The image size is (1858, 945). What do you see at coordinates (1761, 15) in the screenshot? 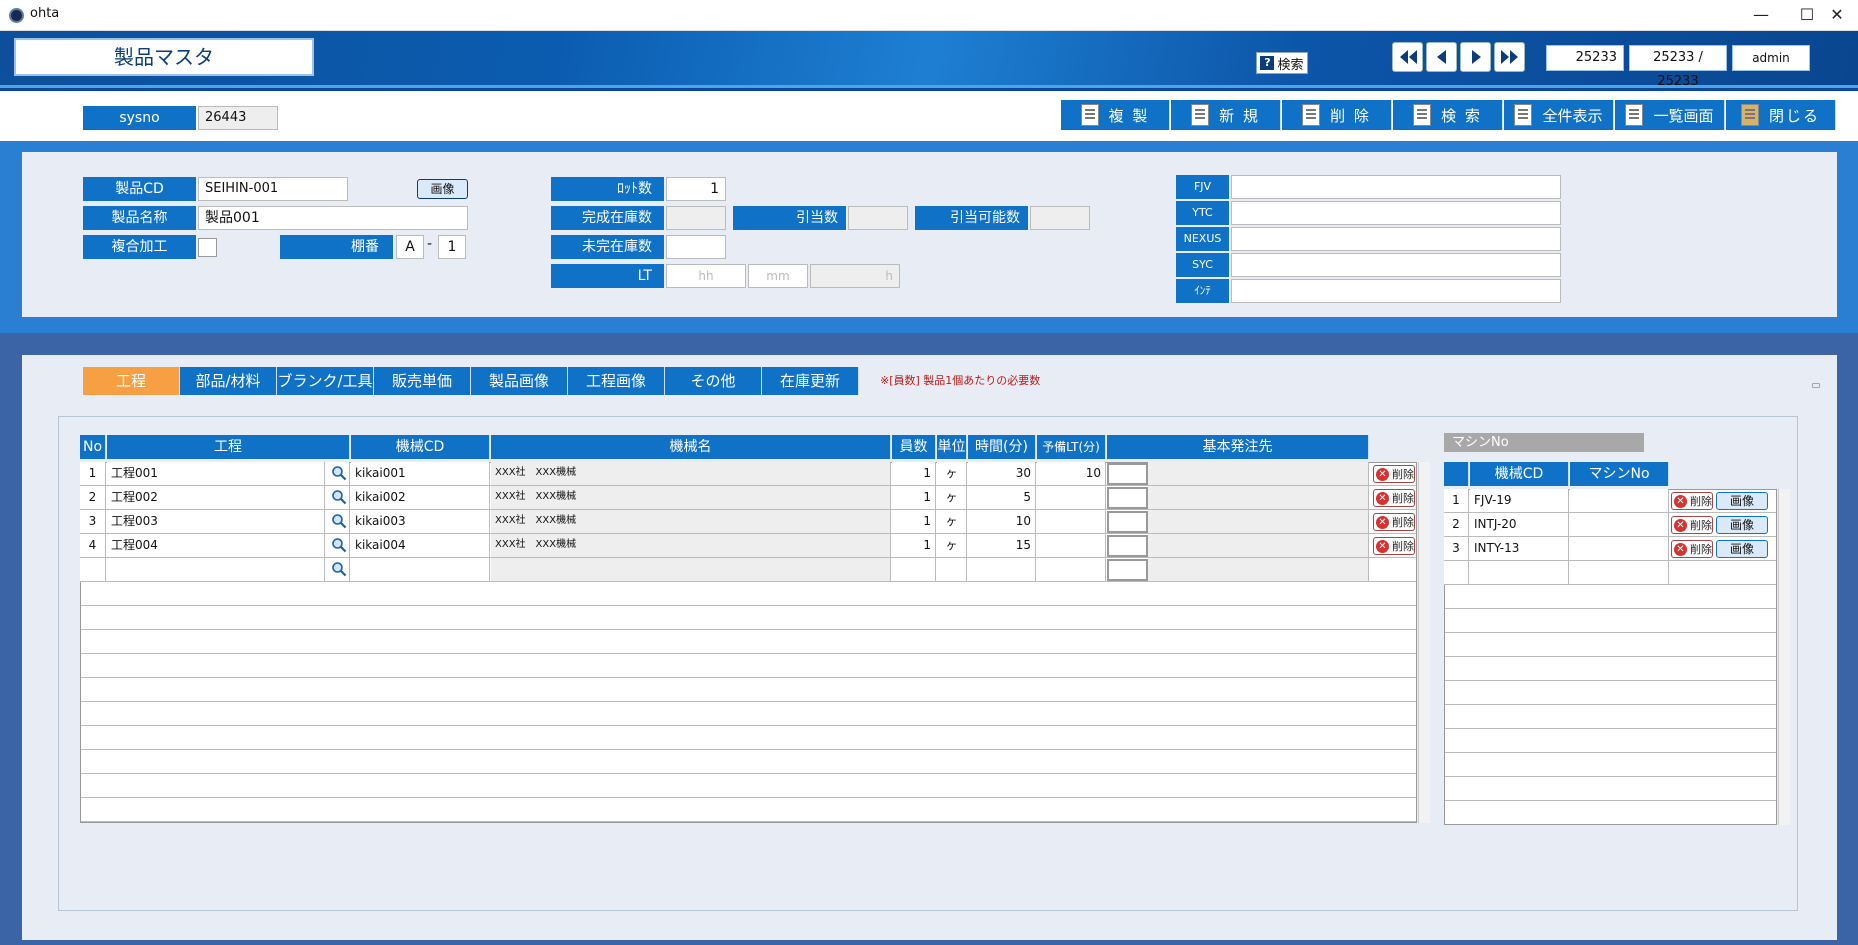
I see `minimize-icon: —` at bounding box center [1761, 15].